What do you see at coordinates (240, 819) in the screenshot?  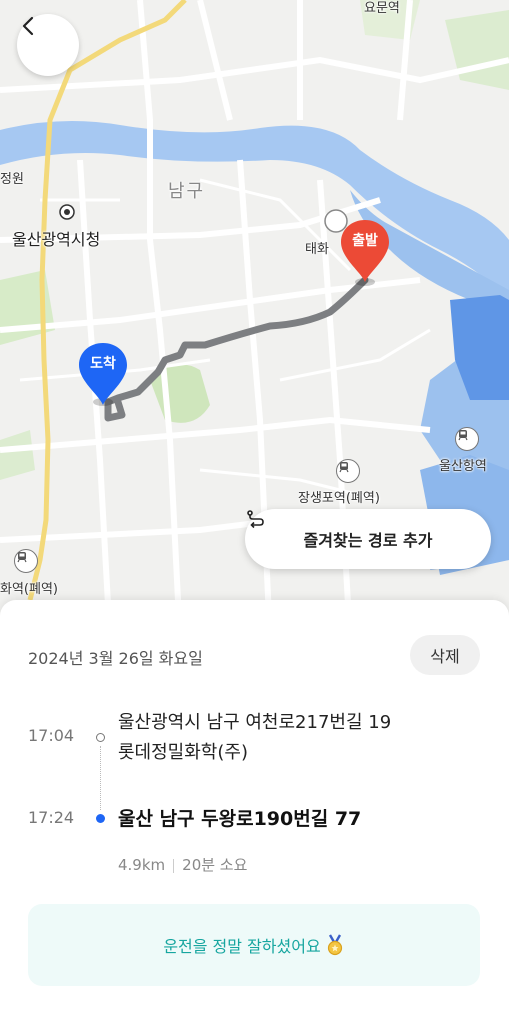 I see `end-address: 울산 남구 두왕로190번길 77` at bounding box center [240, 819].